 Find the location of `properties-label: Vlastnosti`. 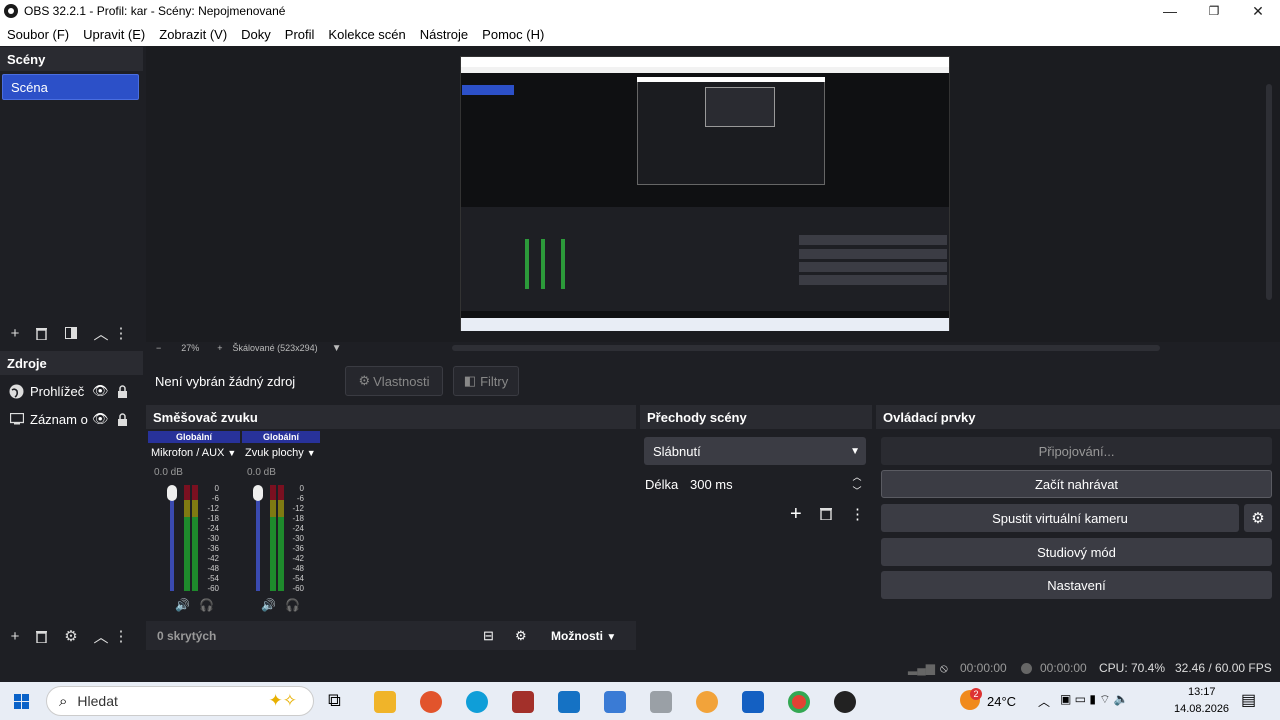

properties-label: Vlastnosti is located at coordinates (401, 381).